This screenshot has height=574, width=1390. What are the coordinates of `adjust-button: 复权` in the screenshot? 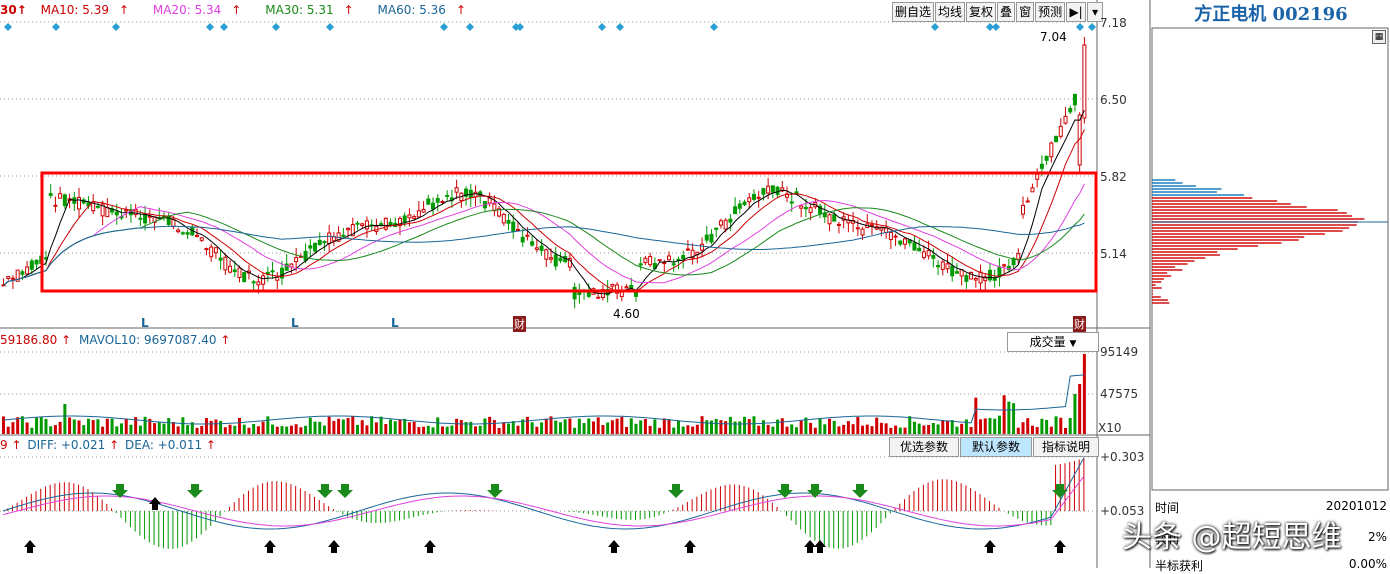 It's located at (981, 12).